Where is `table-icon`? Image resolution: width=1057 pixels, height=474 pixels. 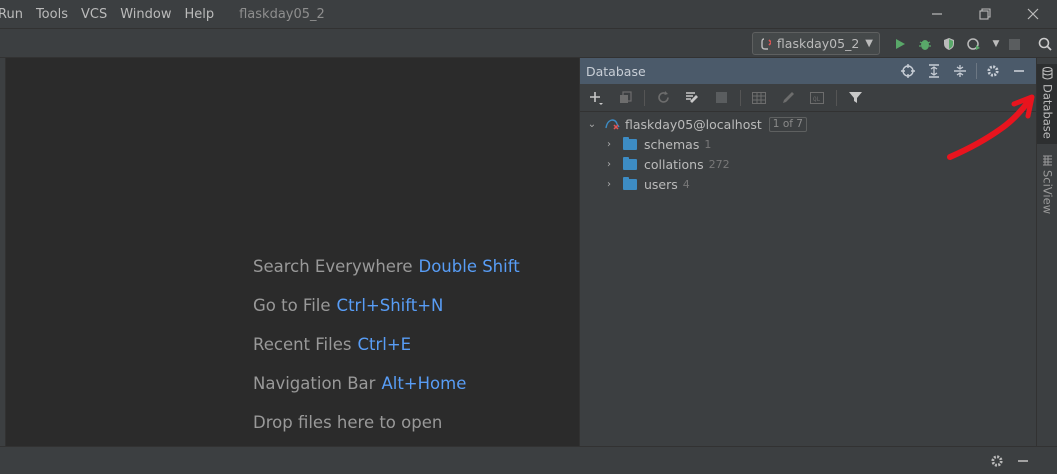 table-icon is located at coordinates (759, 97).